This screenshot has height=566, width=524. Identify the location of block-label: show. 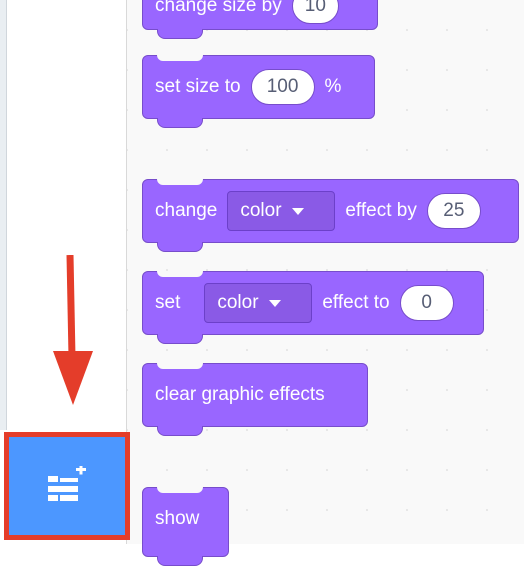
(177, 518).